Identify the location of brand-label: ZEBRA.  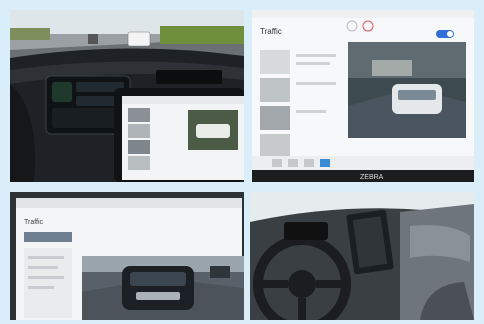
(372, 177).